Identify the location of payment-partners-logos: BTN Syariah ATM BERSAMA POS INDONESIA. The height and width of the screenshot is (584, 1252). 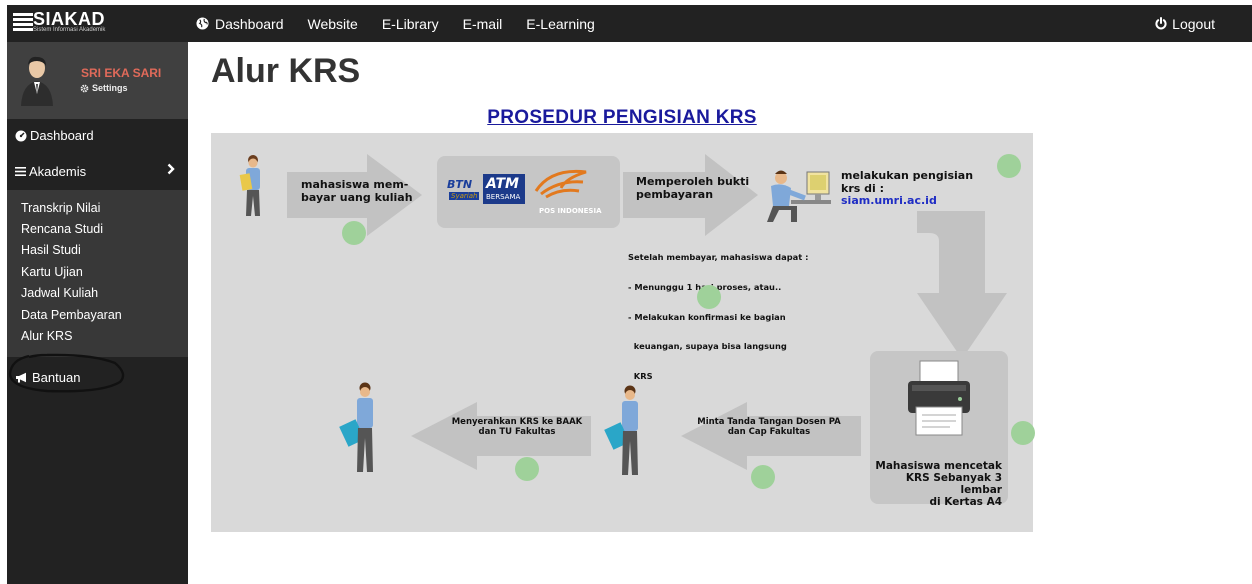
(528, 192).